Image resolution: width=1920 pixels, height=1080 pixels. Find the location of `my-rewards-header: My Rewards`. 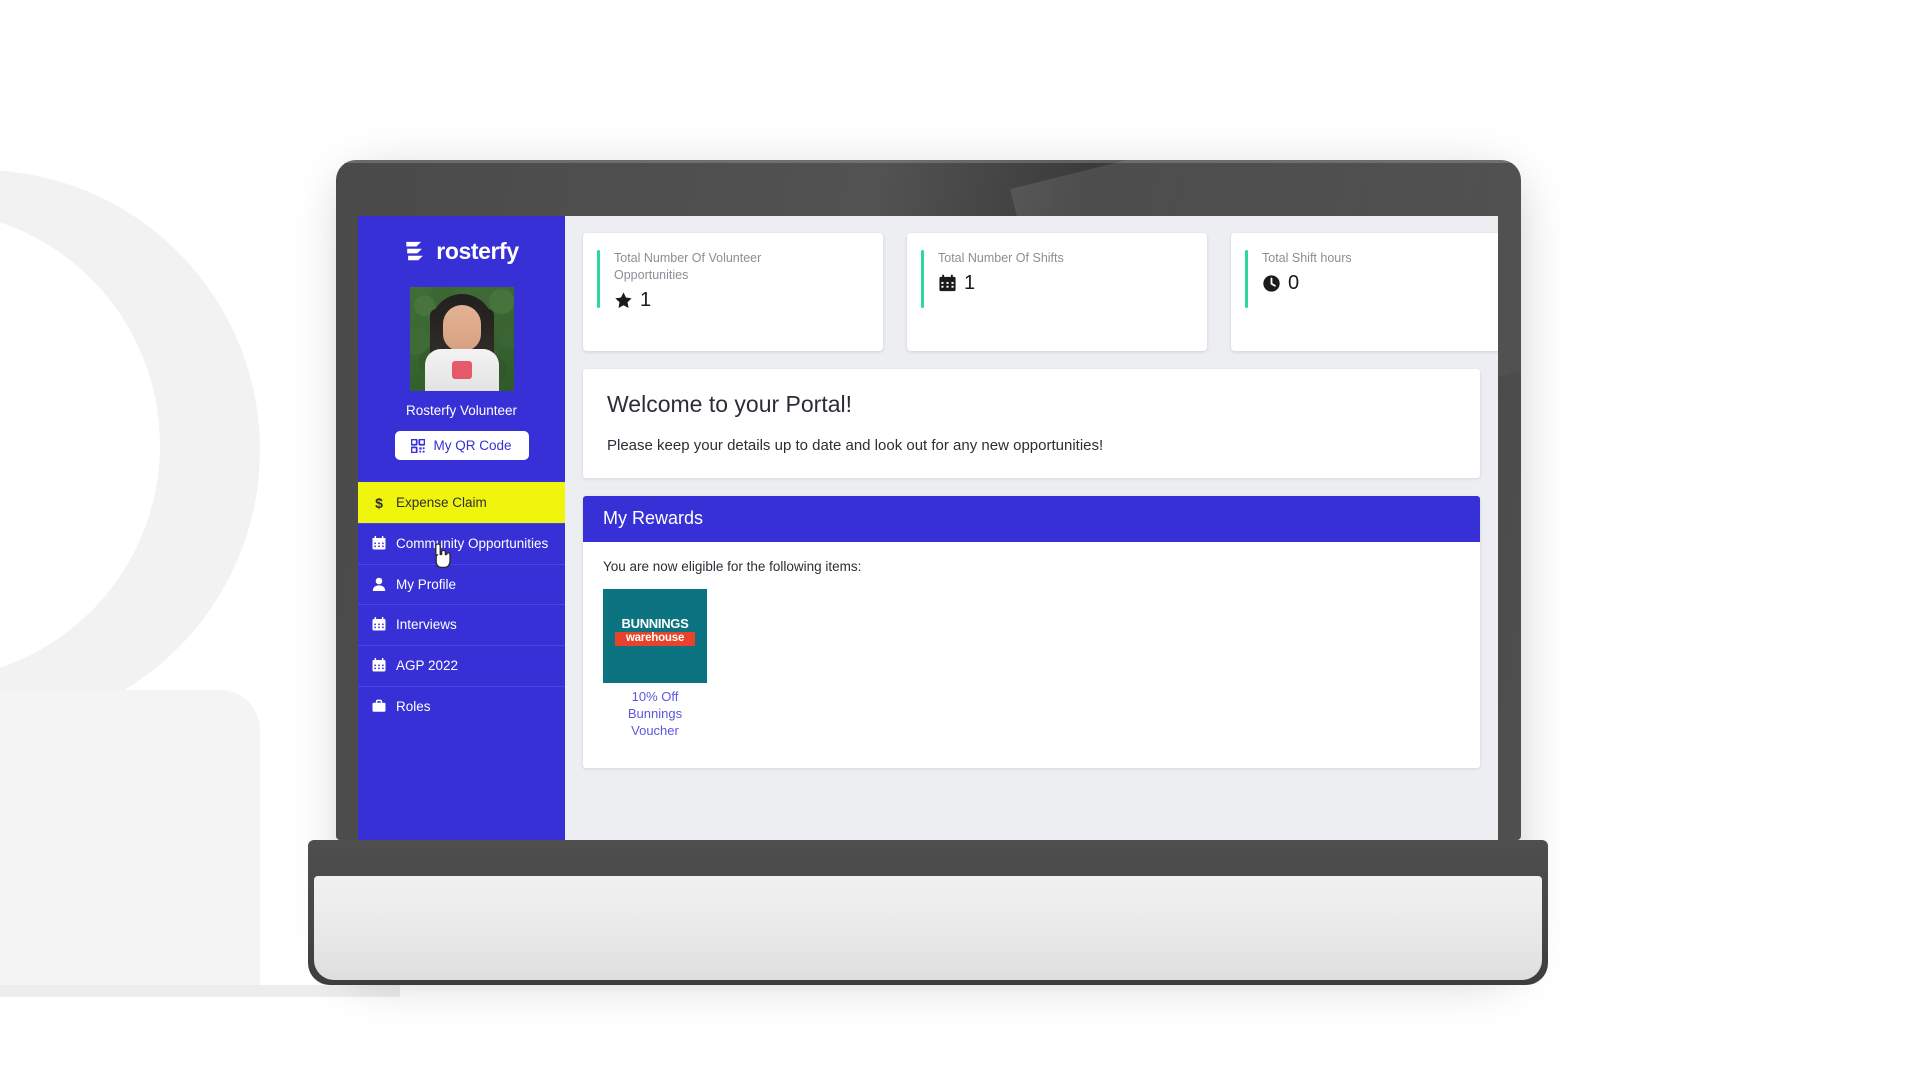

my-rewards-header: My Rewards is located at coordinates (1031, 519).